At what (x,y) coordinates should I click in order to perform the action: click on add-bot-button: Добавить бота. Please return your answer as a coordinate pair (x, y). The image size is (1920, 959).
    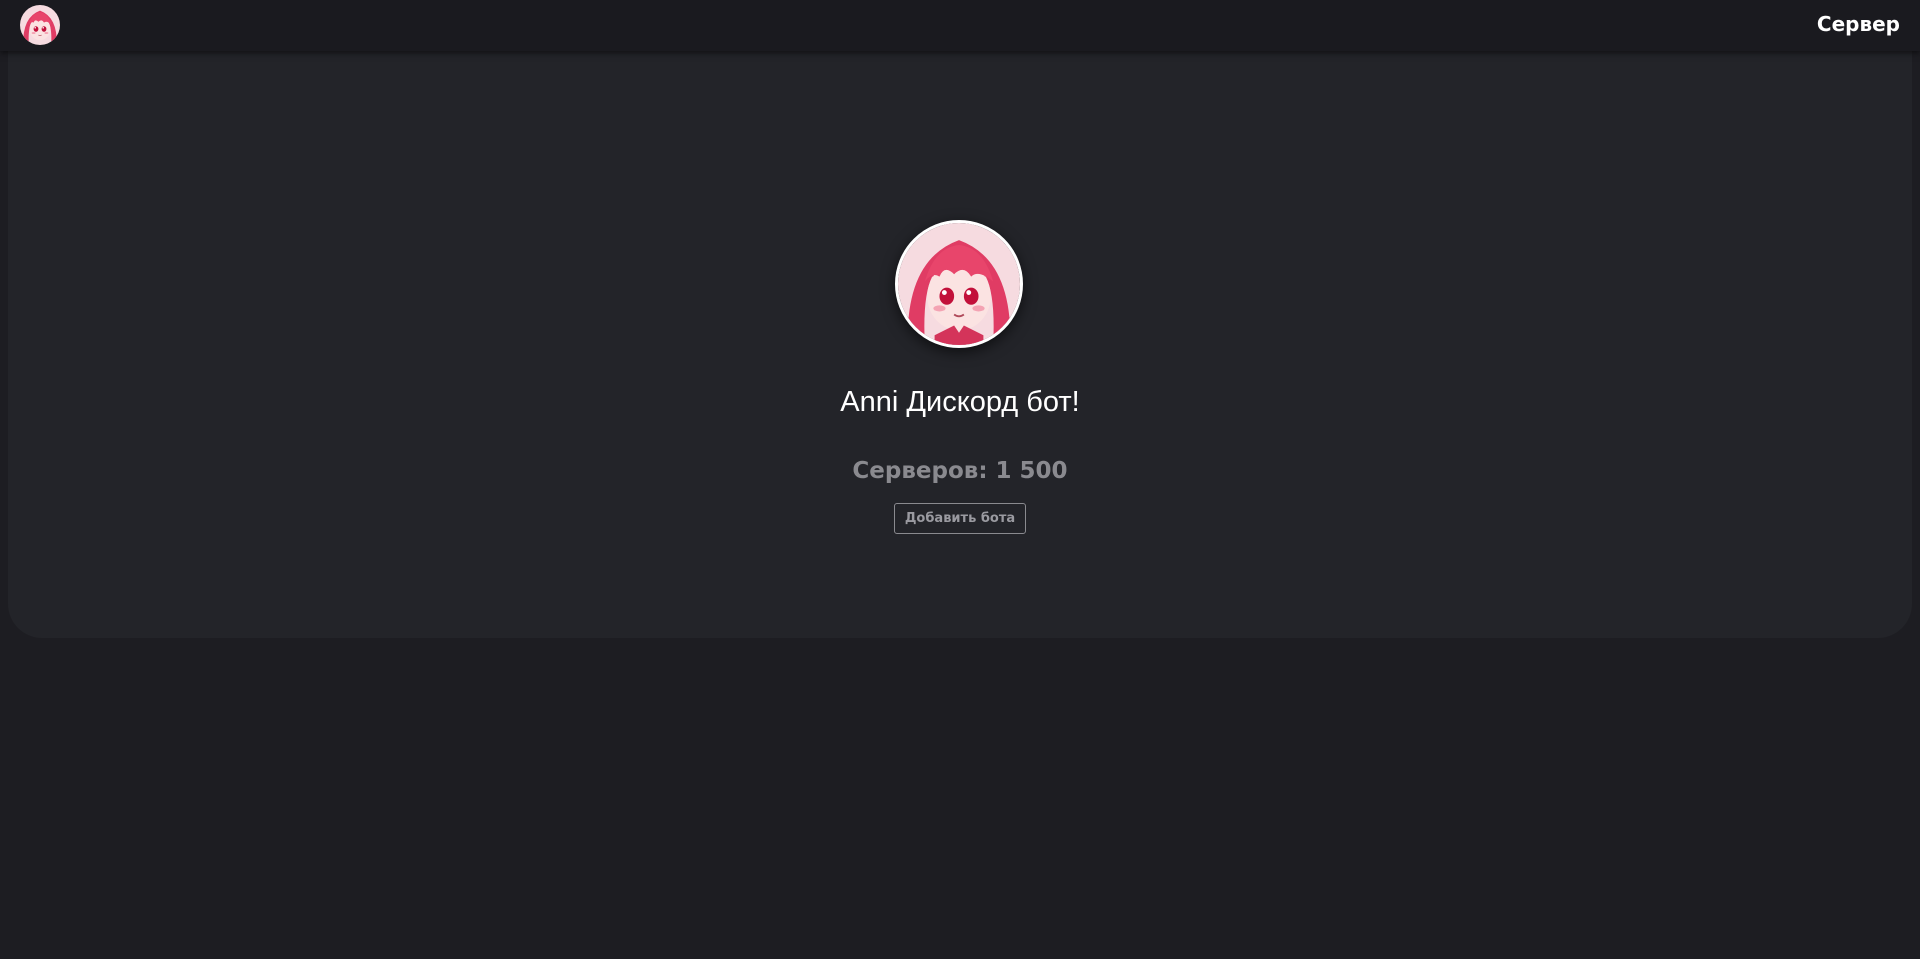
    Looking at the image, I should click on (960, 518).